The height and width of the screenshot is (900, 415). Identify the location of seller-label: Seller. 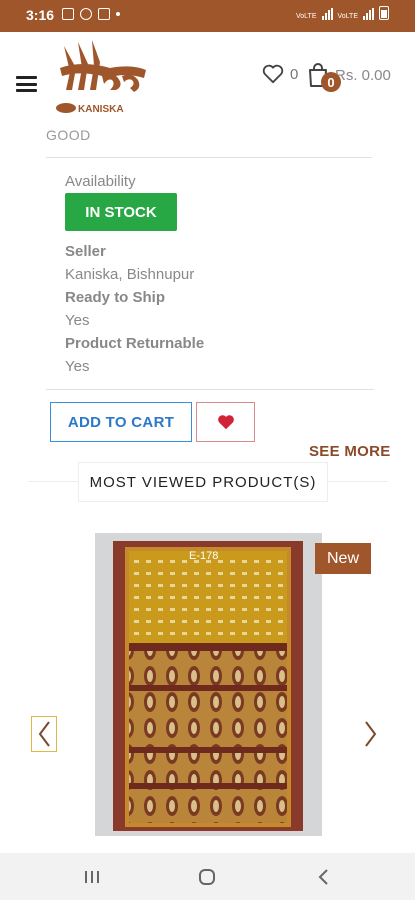
(85, 251).